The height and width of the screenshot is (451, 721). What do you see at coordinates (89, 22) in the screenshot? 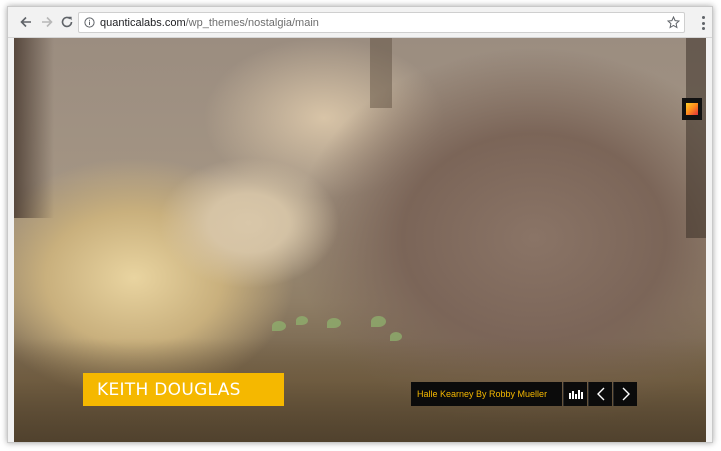
I see `info-icon` at bounding box center [89, 22].